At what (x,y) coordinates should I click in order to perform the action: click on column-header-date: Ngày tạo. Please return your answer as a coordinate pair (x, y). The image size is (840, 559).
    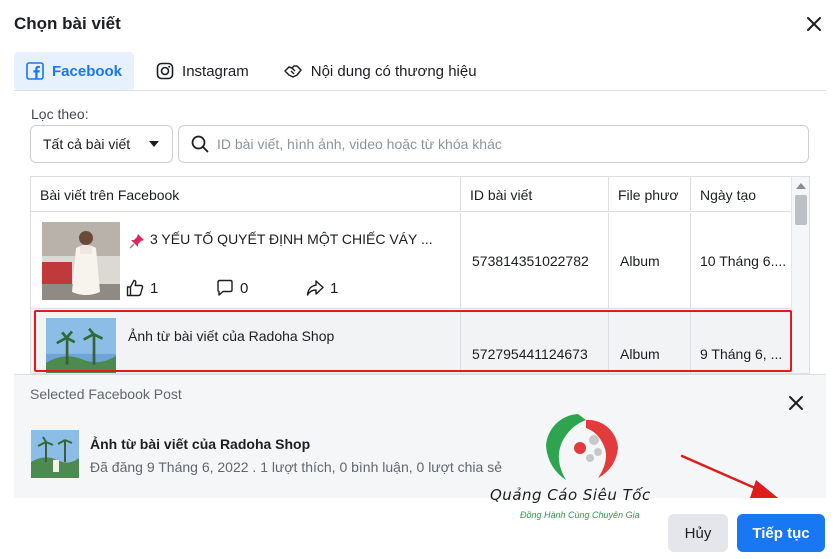
    Looking at the image, I should click on (741, 194).